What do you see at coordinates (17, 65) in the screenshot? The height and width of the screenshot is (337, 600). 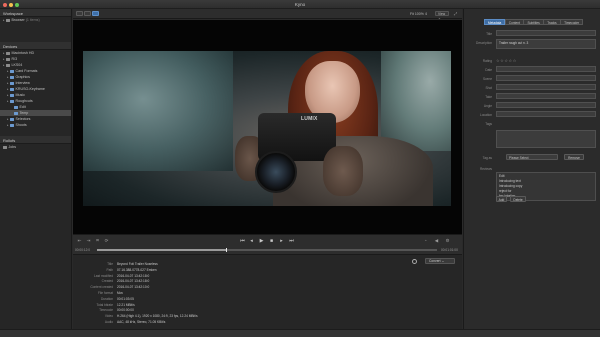 I see `tree-item-label: LKS04` at bounding box center [17, 65].